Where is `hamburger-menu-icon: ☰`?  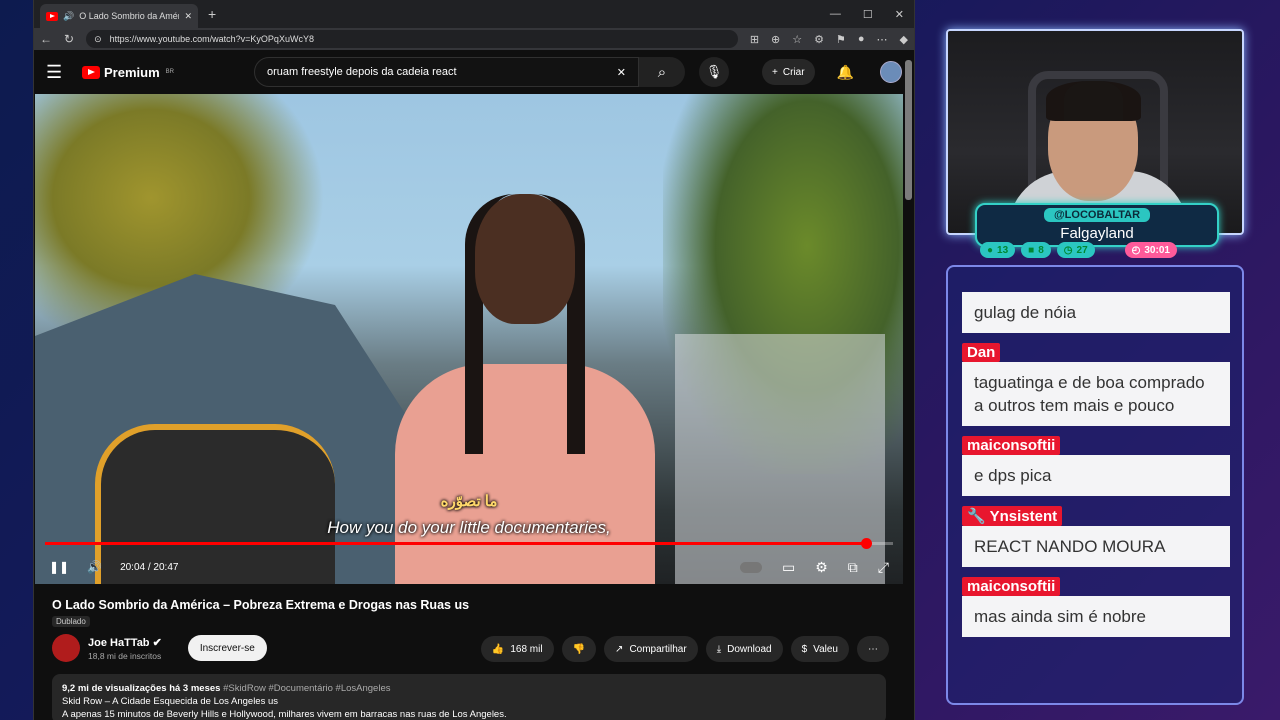
hamburger-menu-icon: ☰ is located at coordinates (59, 72).